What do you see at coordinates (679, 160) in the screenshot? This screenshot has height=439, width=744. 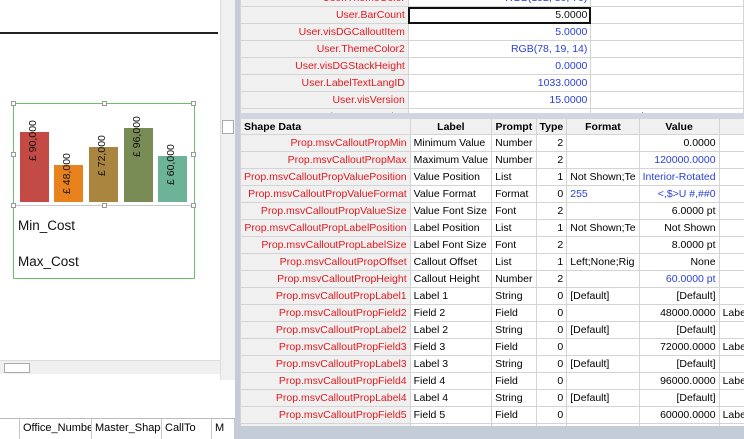 I see `value-cell: 120000.0000` at bounding box center [679, 160].